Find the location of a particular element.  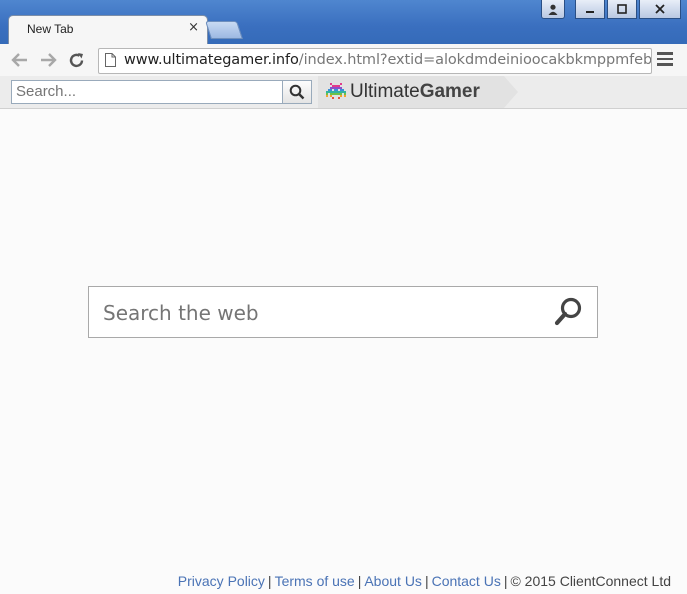

search-icon is located at coordinates (297, 92).